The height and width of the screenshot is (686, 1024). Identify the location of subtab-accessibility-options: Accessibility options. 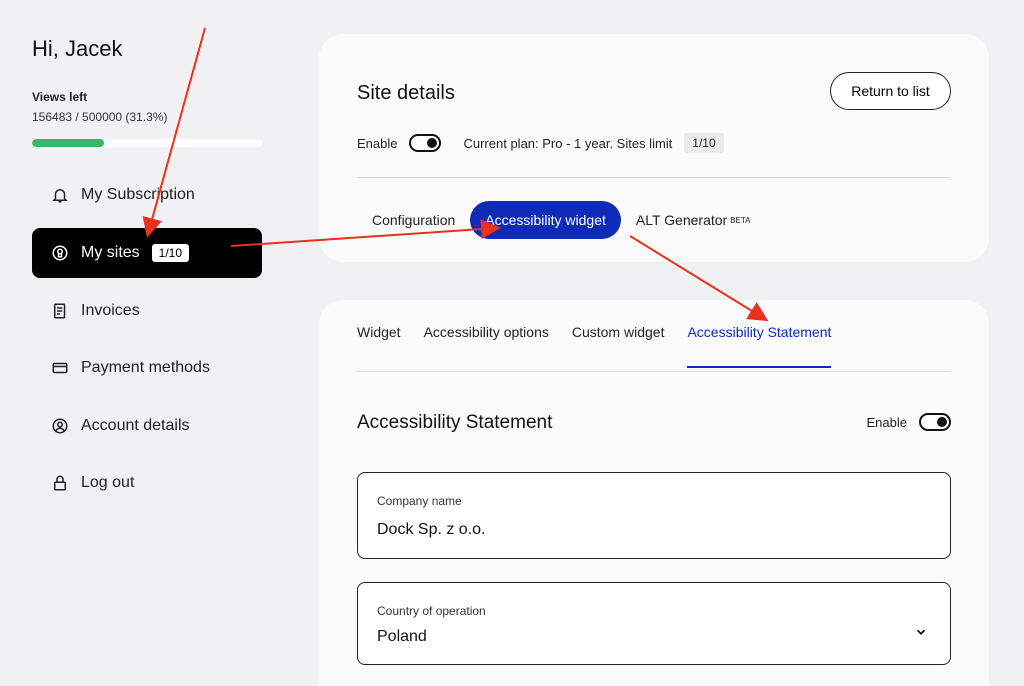
(486, 346).